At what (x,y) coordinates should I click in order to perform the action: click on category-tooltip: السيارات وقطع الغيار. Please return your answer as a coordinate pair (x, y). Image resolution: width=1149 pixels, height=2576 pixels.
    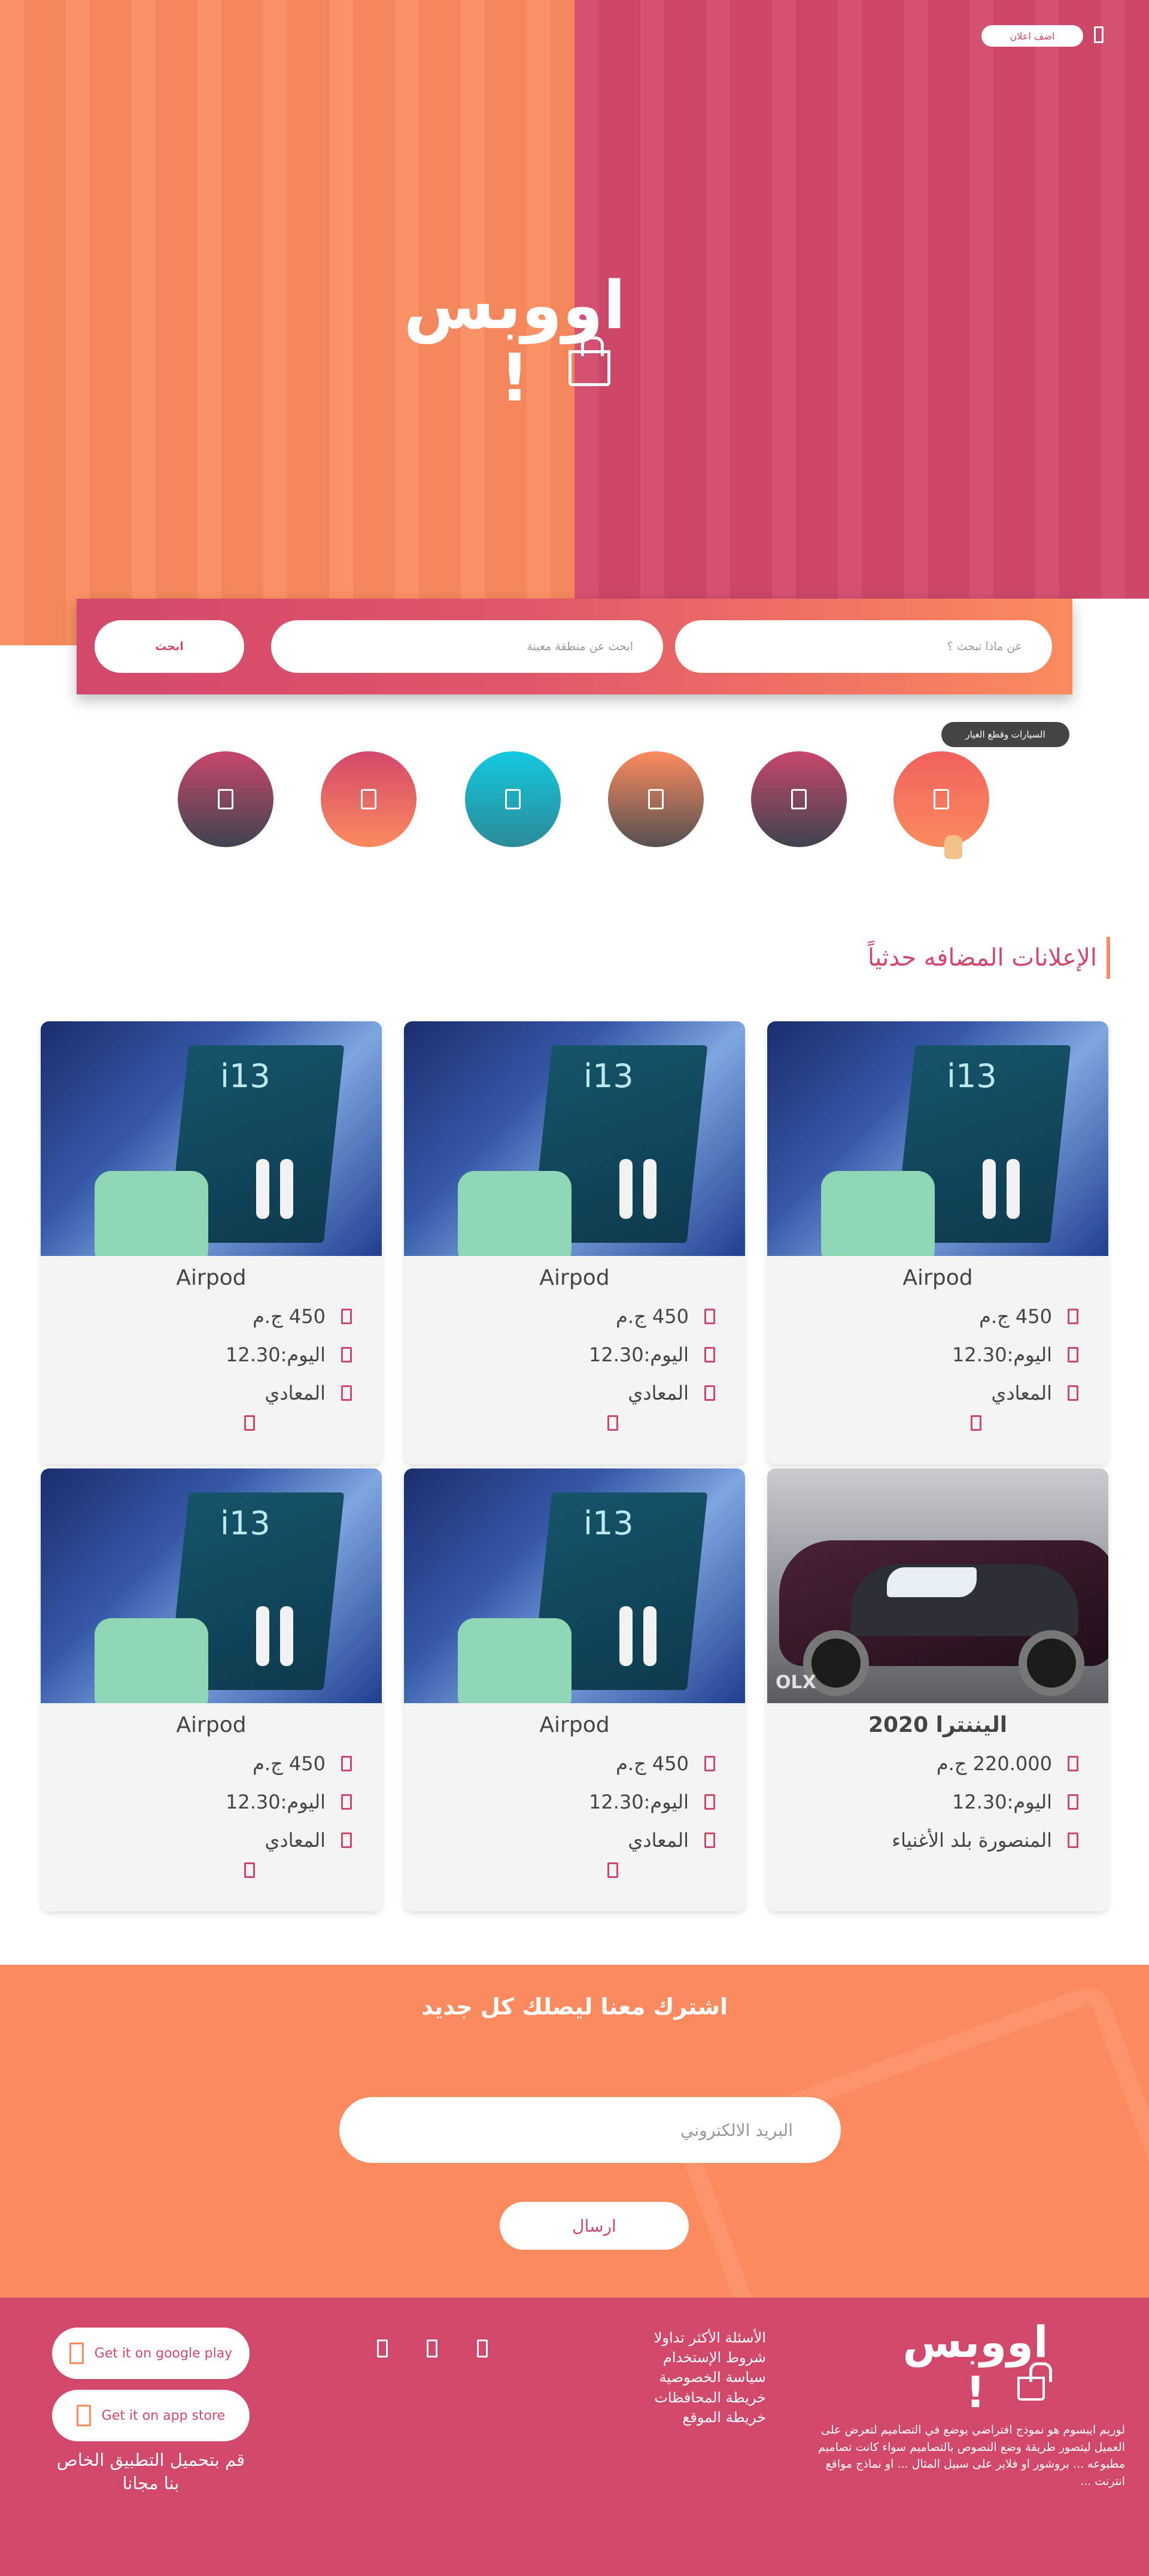
    Looking at the image, I should click on (1005, 734).